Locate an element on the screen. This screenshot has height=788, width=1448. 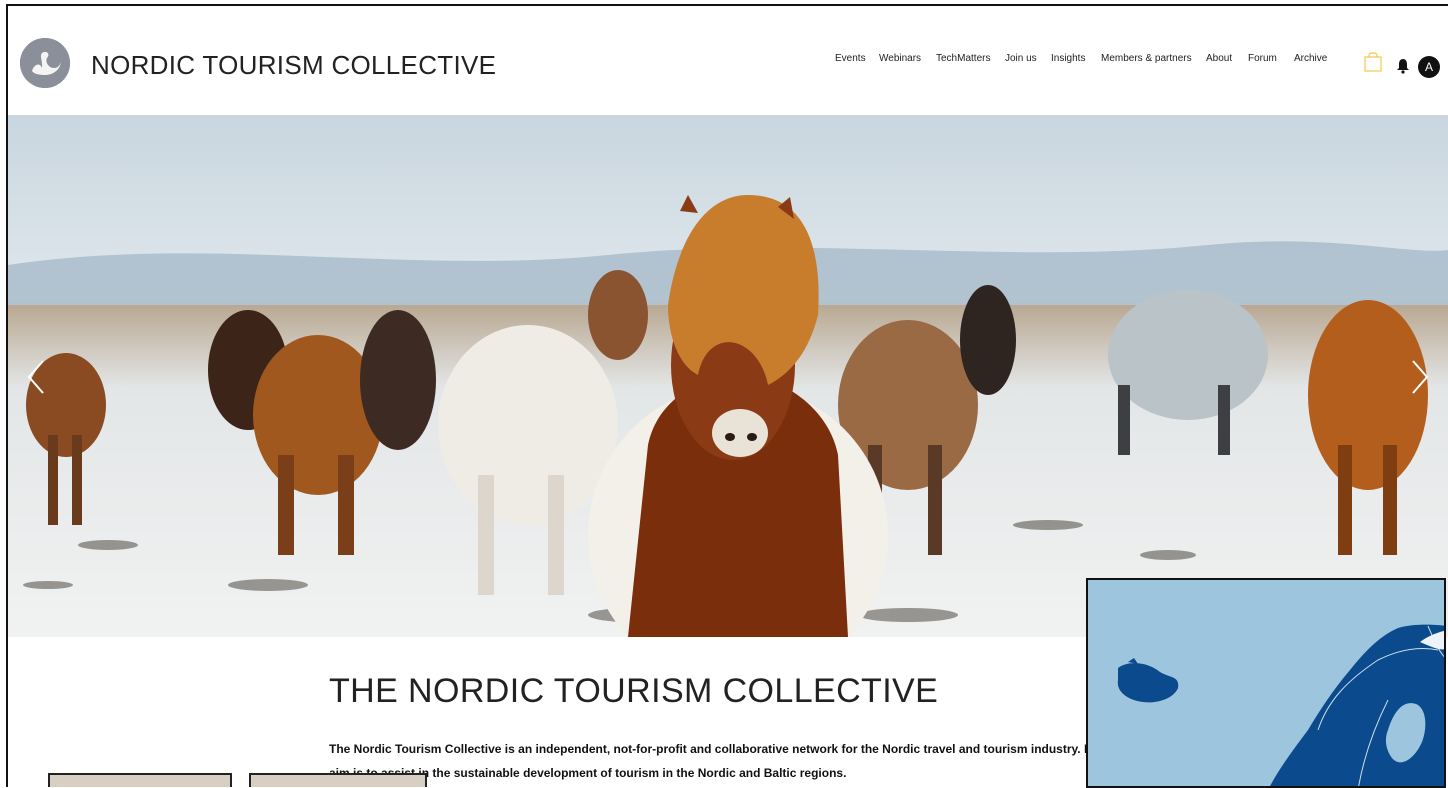
nav-item-events: Events is located at coordinates (850, 58).